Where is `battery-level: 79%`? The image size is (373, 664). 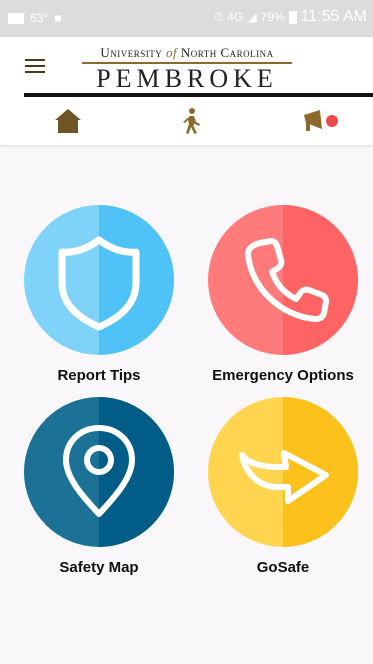
battery-level: 79% is located at coordinates (272, 17).